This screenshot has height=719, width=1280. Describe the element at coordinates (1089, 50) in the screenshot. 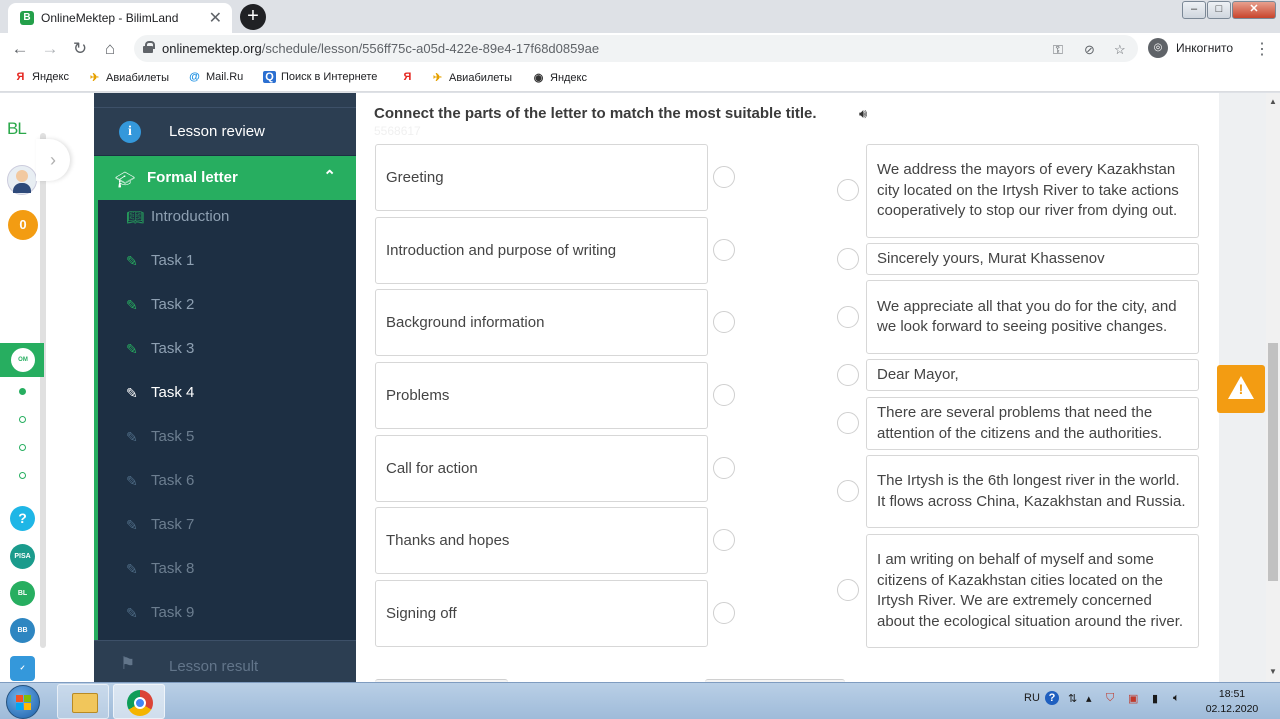

I see `eye-off-icon: ⊘` at that location.